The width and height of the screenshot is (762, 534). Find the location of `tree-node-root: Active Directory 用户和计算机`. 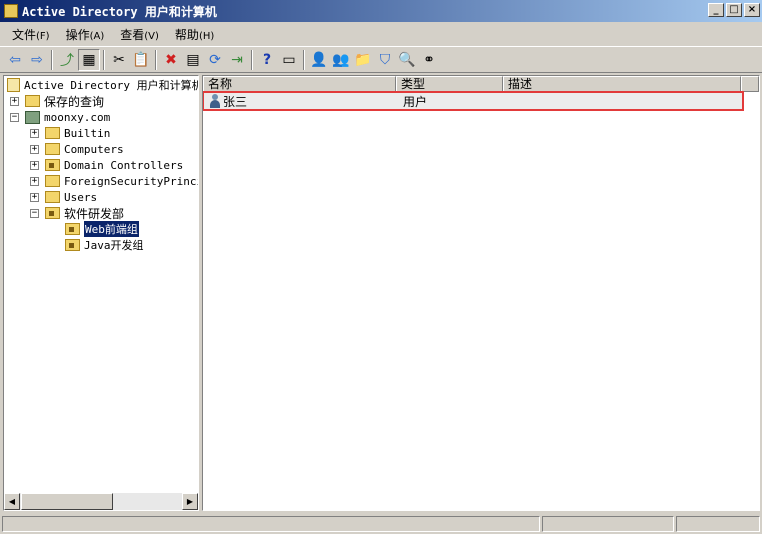

tree-node-root: Active Directory 用户和计算机 is located at coordinates (102, 85).